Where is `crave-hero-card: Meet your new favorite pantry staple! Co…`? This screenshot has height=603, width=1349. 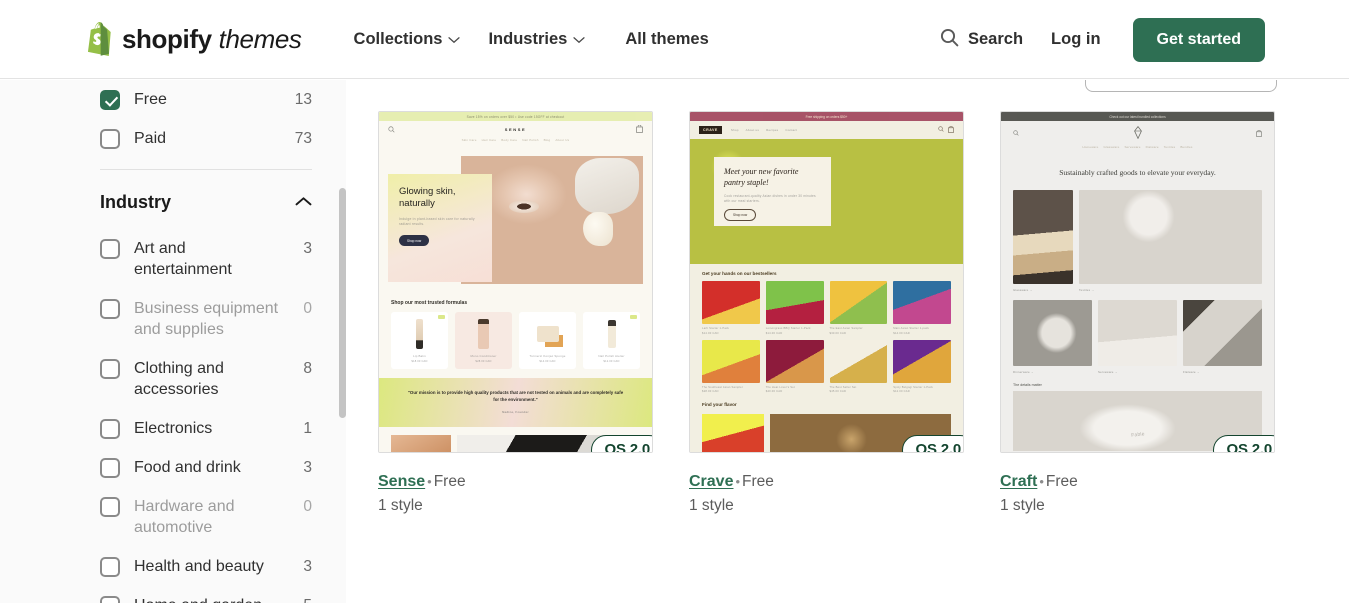
crave-hero-card: Meet your new favorite pantry staple! Co… is located at coordinates (772, 191).